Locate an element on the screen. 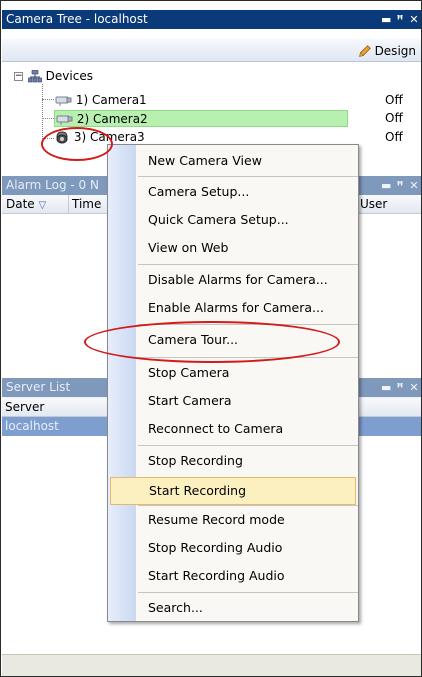 Image resolution: width=422 pixels, height=677 pixels. menu-item-start-recording: Start Recording is located at coordinates (233, 491).